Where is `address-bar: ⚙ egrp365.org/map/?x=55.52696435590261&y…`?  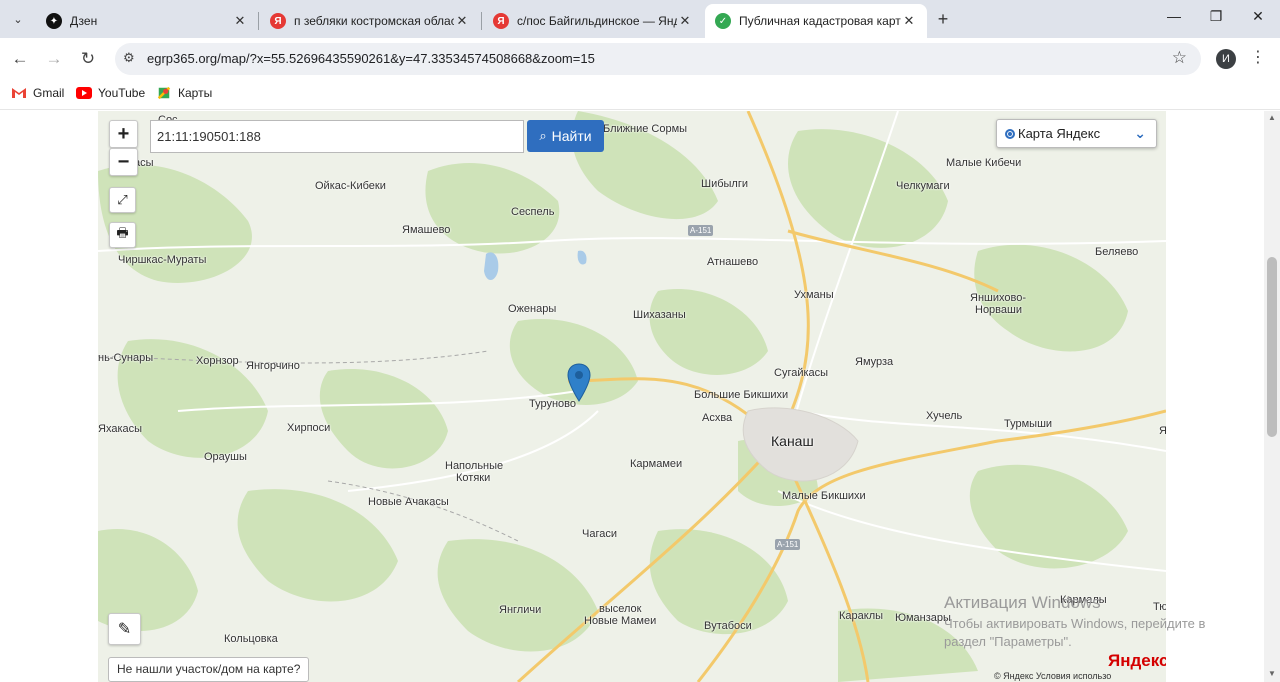
address-bar: ⚙ egrp365.org/map/?x=55.52696435590261&y… is located at coordinates (658, 59).